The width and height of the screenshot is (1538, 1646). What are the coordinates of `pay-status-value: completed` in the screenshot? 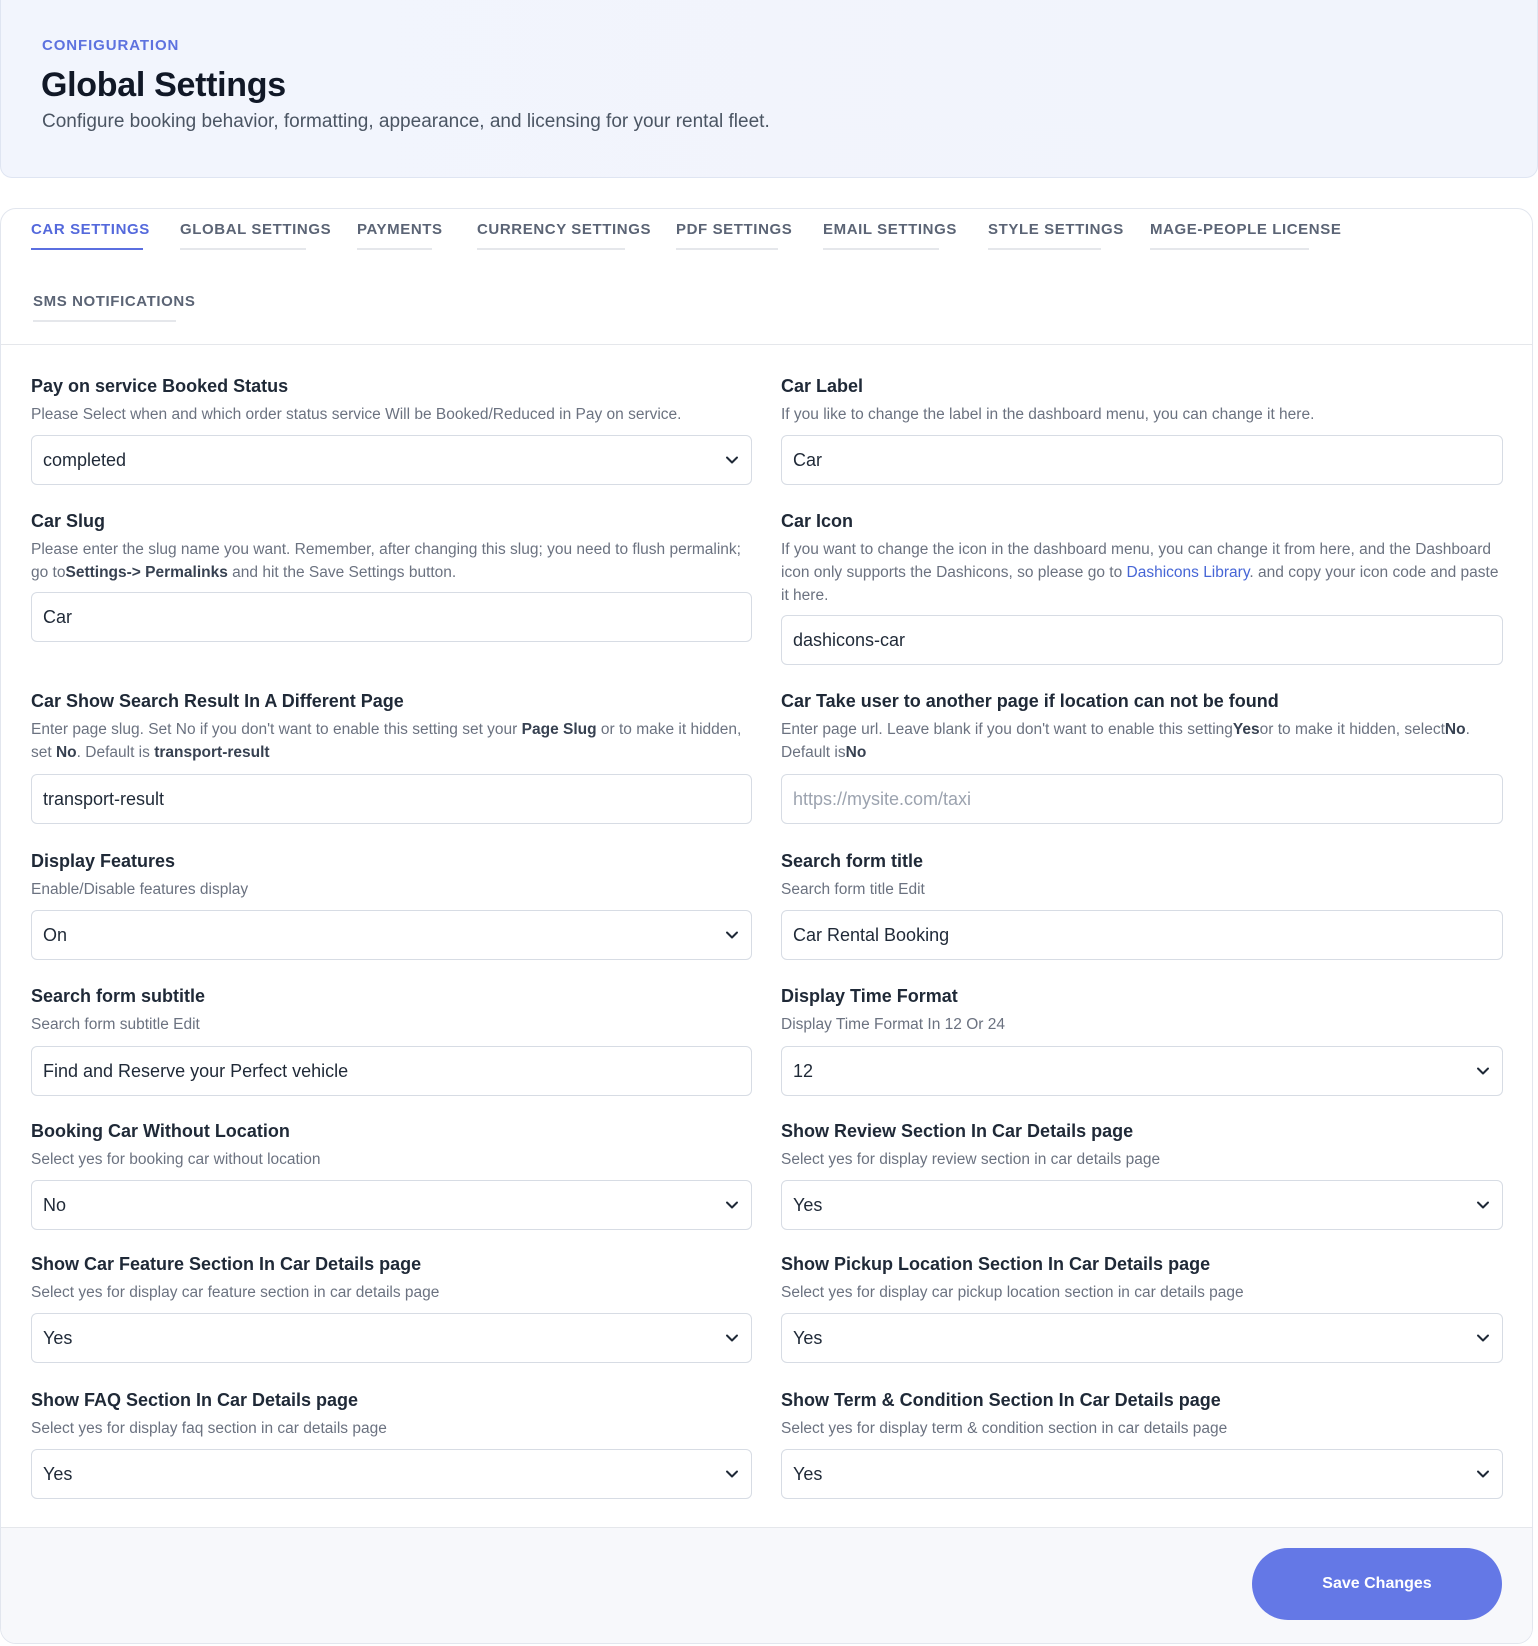 It's located at (85, 459).